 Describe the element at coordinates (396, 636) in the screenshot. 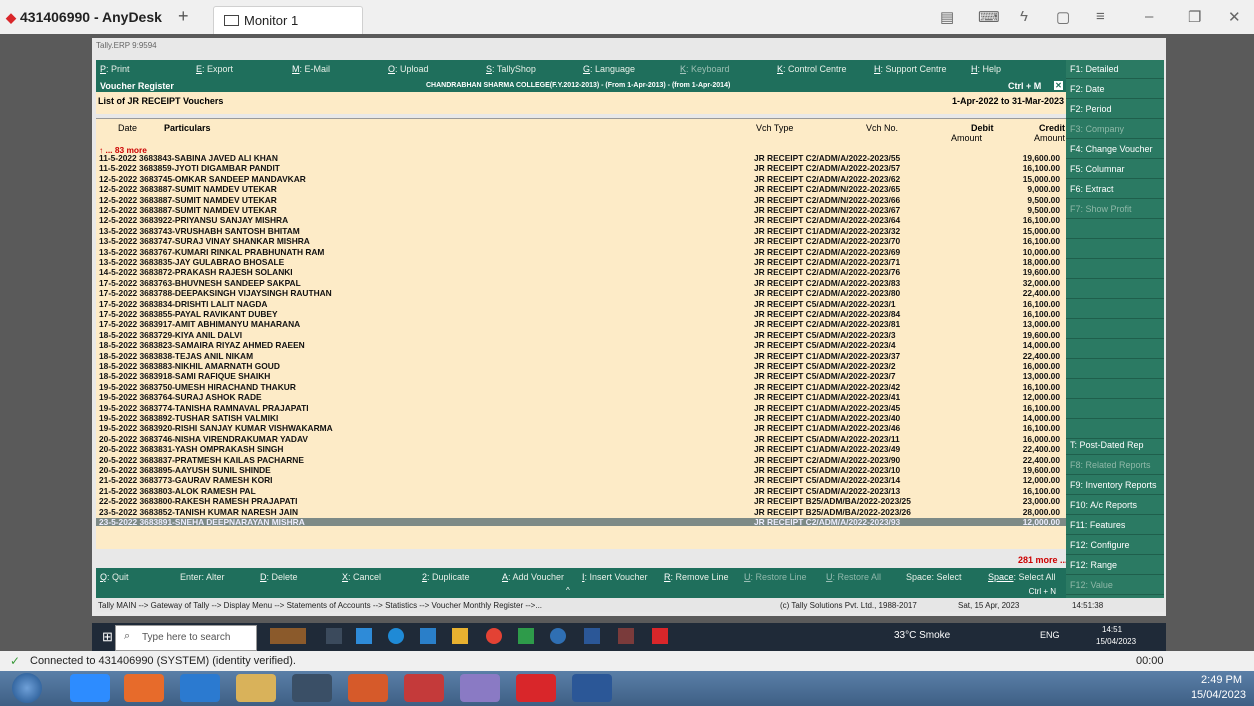

I see `edge-icon` at that location.